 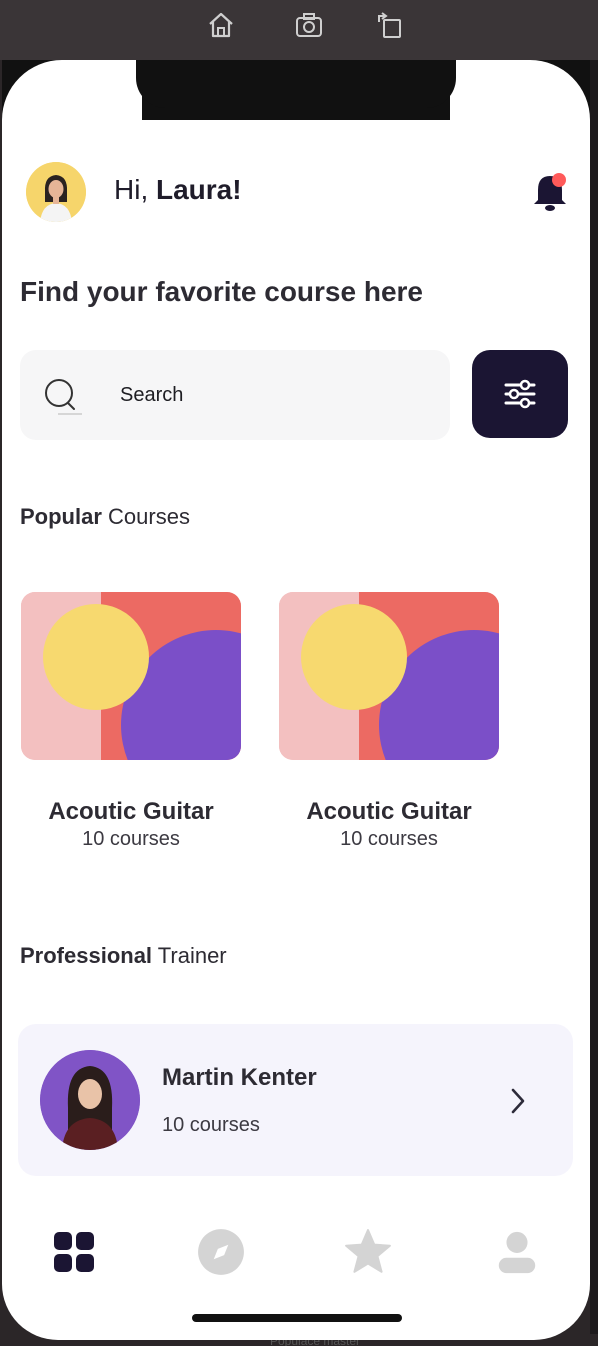 I want to click on grid-icon, so click(x=74, y=1252).